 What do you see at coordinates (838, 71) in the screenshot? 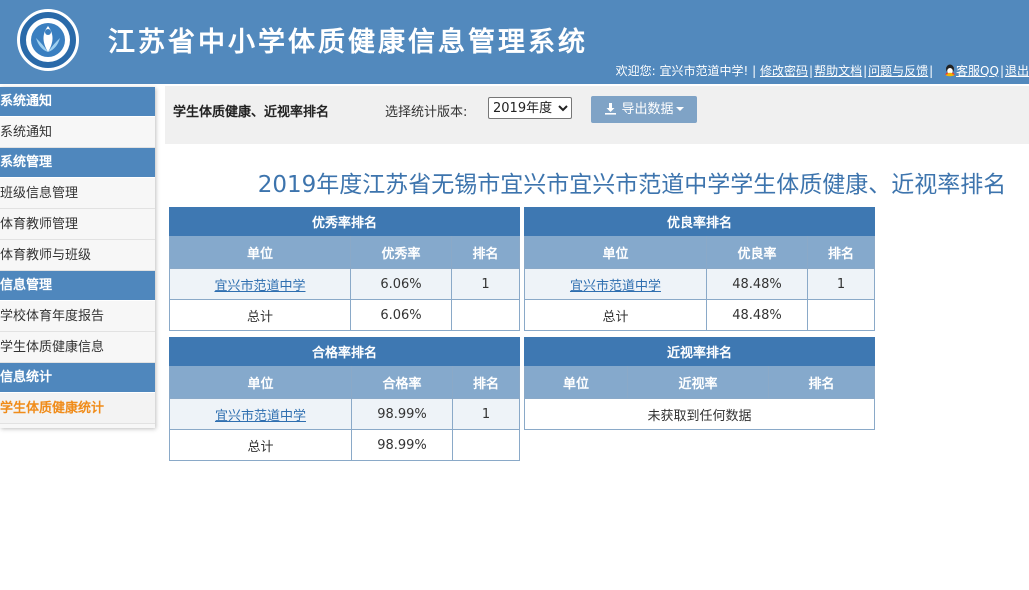
I see `help-link: 帮助文档` at bounding box center [838, 71].